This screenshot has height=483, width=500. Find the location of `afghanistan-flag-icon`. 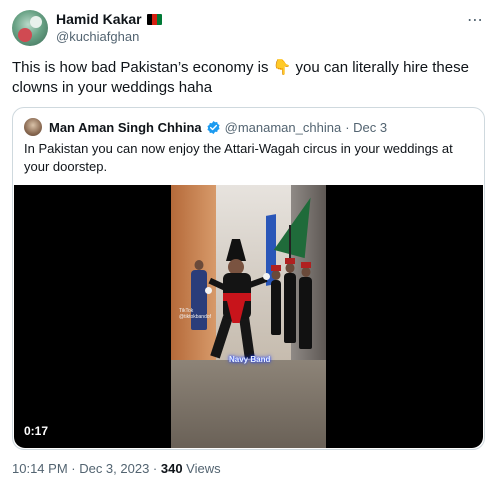

afghanistan-flag-icon is located at coordinates (154, 19).